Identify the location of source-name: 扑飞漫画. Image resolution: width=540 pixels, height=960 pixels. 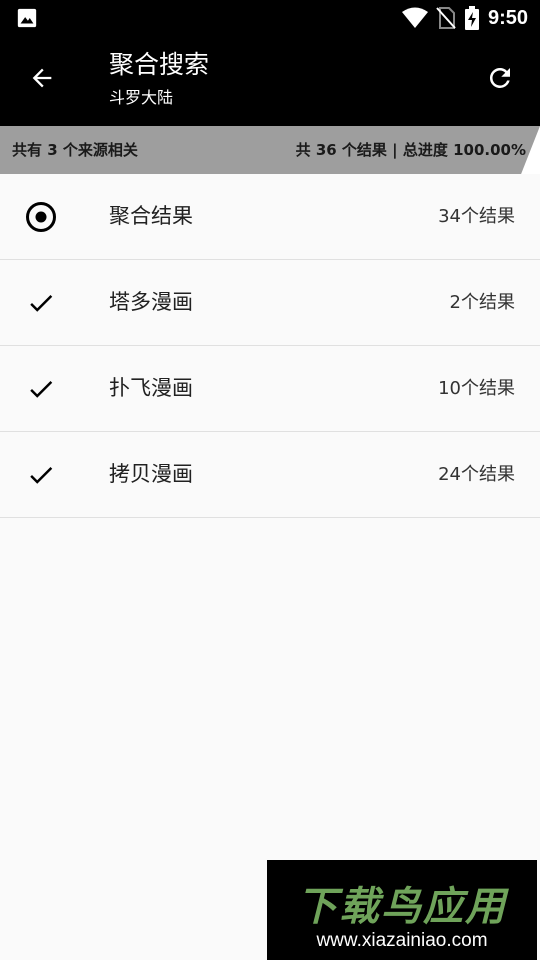
(151, 388).